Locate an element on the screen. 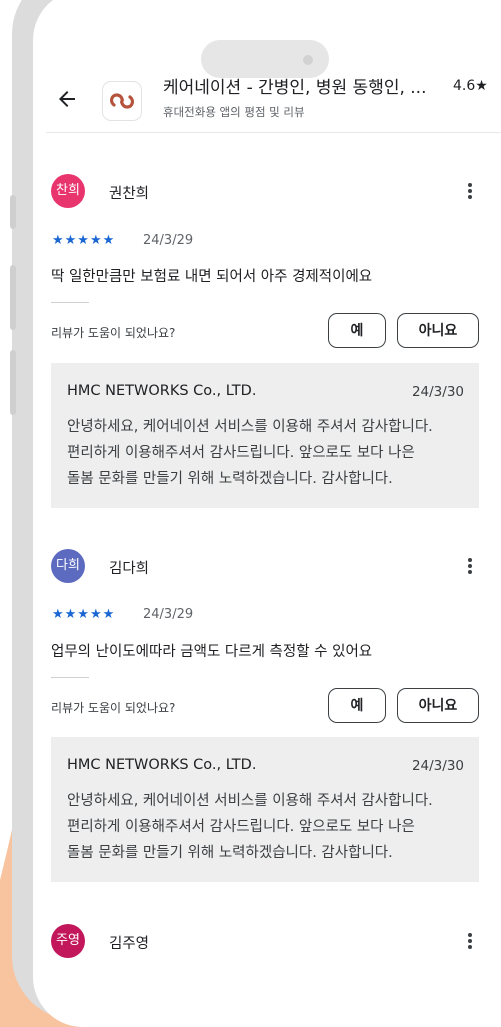  review-text: 업무의 난이도에따라 금액도 다르게 측정할 수 있어요 is located at coordinates (212, 652).